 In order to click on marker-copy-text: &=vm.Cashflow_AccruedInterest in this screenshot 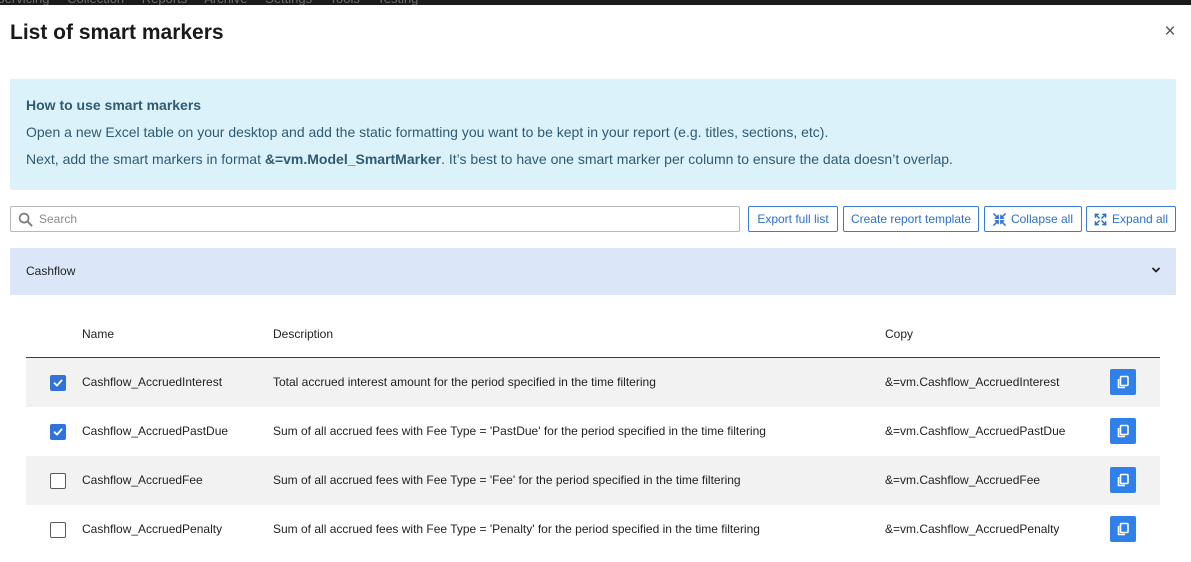, I will do `click(972, 382)`.